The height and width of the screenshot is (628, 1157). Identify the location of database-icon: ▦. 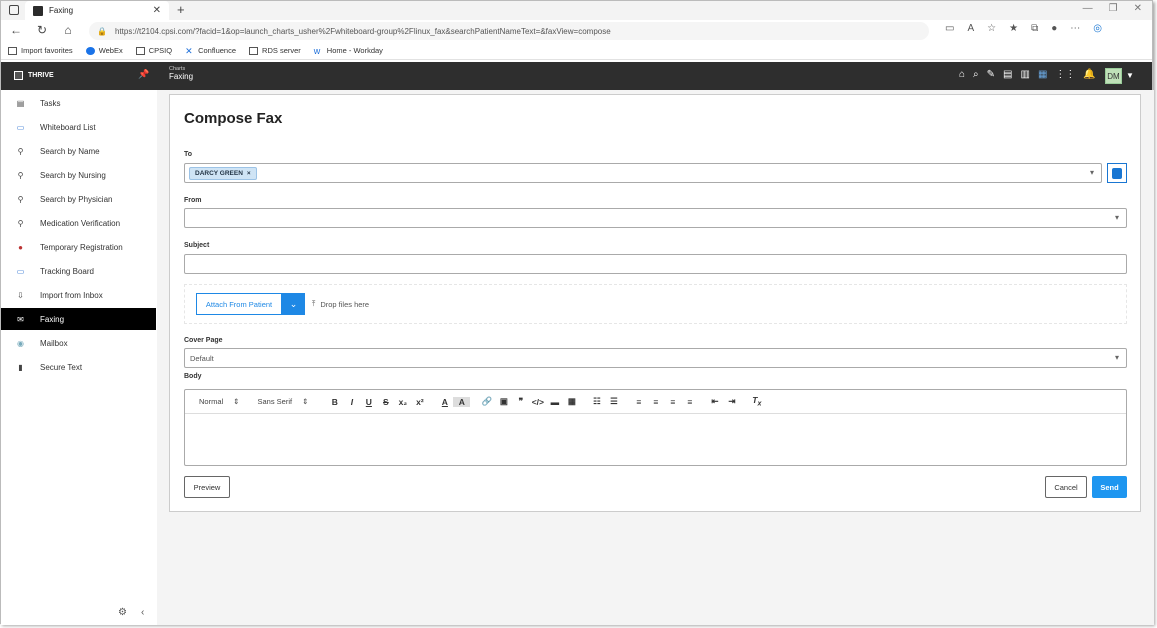
(1042, 74).